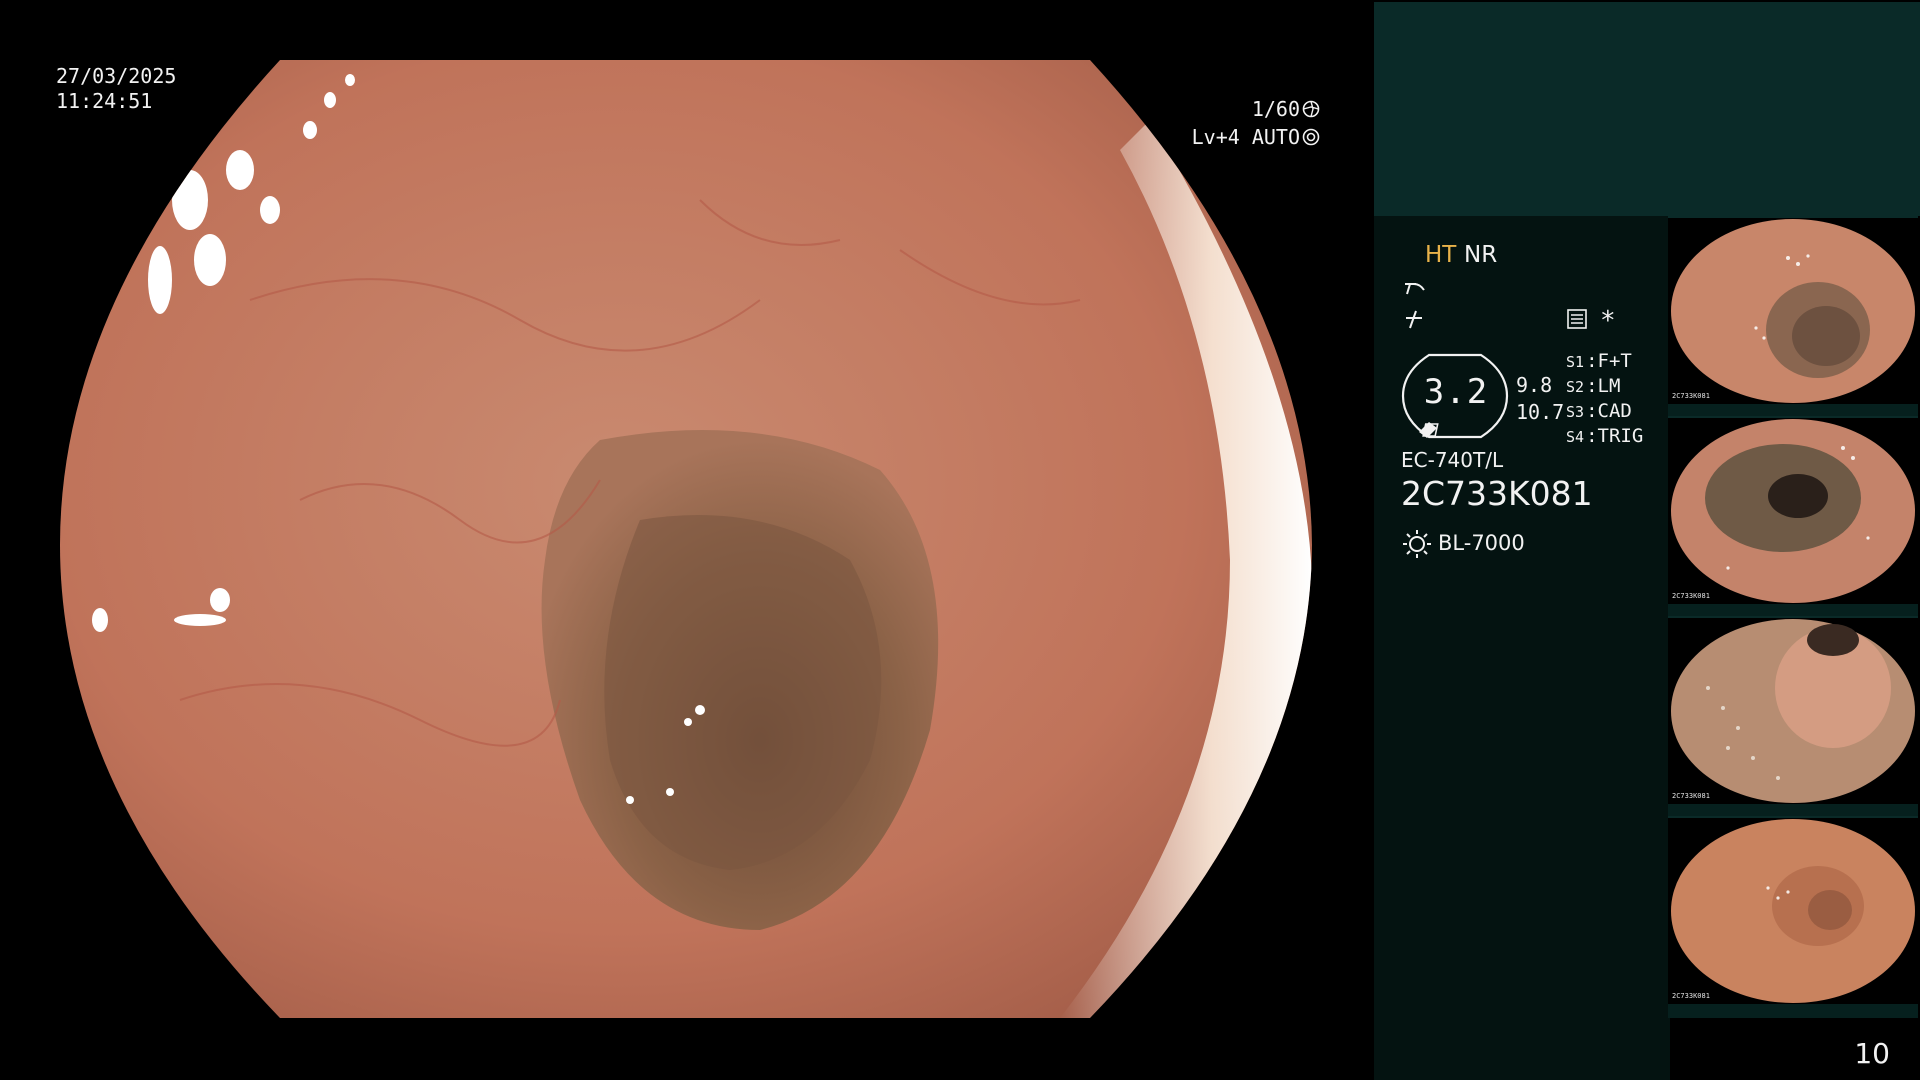  I want to click on panel-header-block, so click(1647, 109).